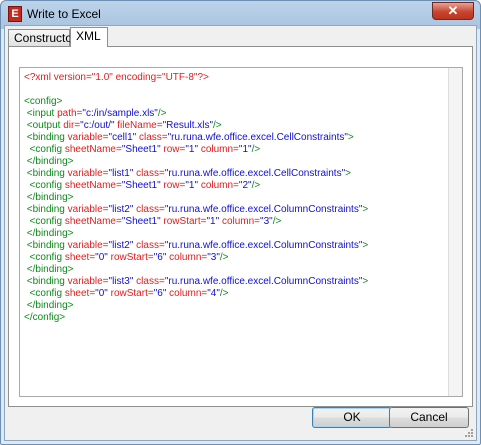 The width and height of the screenshot is (481, 445). Describe the element at coordinates (453, 11) in the screenshot. I see `close-button: ✕` at that location.